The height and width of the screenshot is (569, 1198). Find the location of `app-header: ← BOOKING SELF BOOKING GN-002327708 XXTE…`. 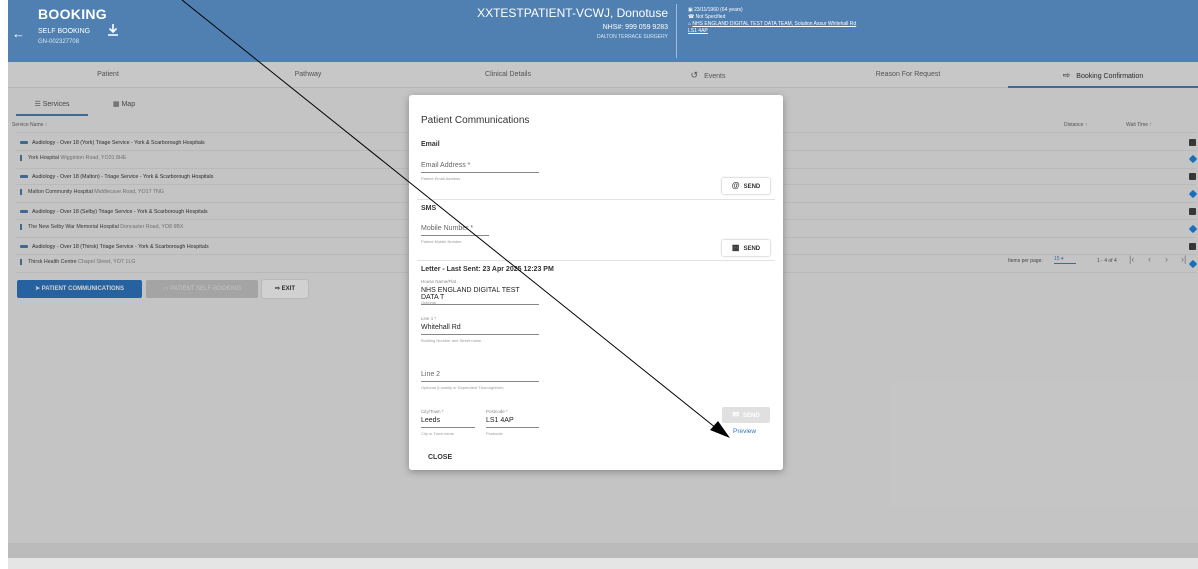

app-header: ← BOOKING SELF BOOKING GN-002327708 XXTE… is located at coordinates (603, 31).